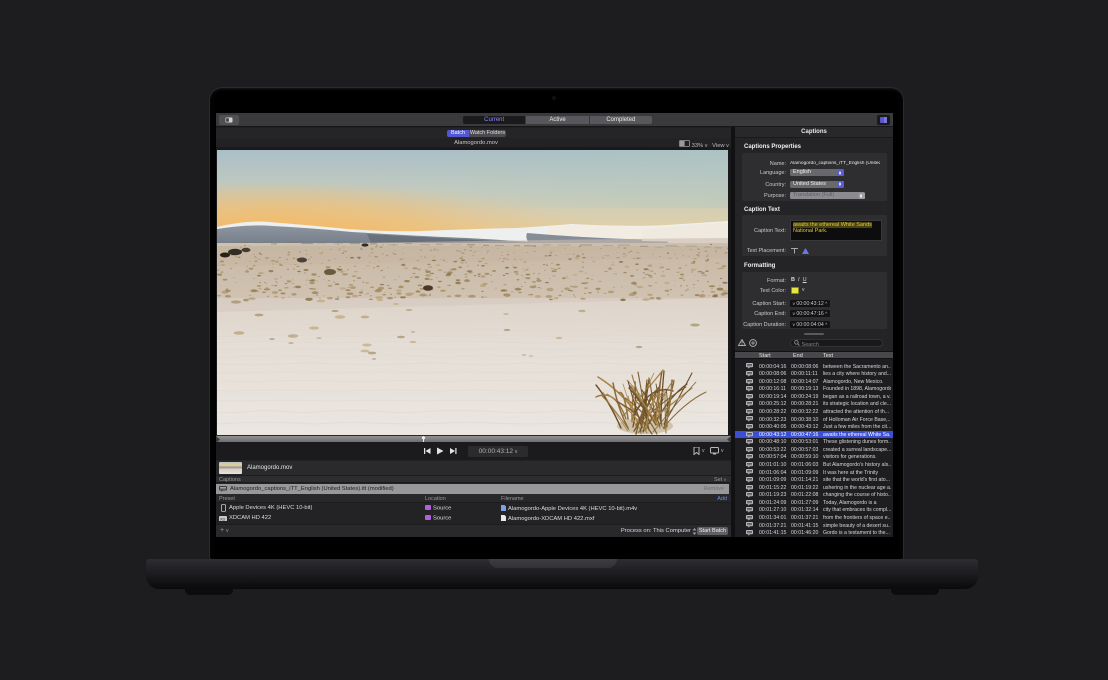 This screenshot has width=1108, height=680. I want to click on svg-text: XD, so click(223, 519).